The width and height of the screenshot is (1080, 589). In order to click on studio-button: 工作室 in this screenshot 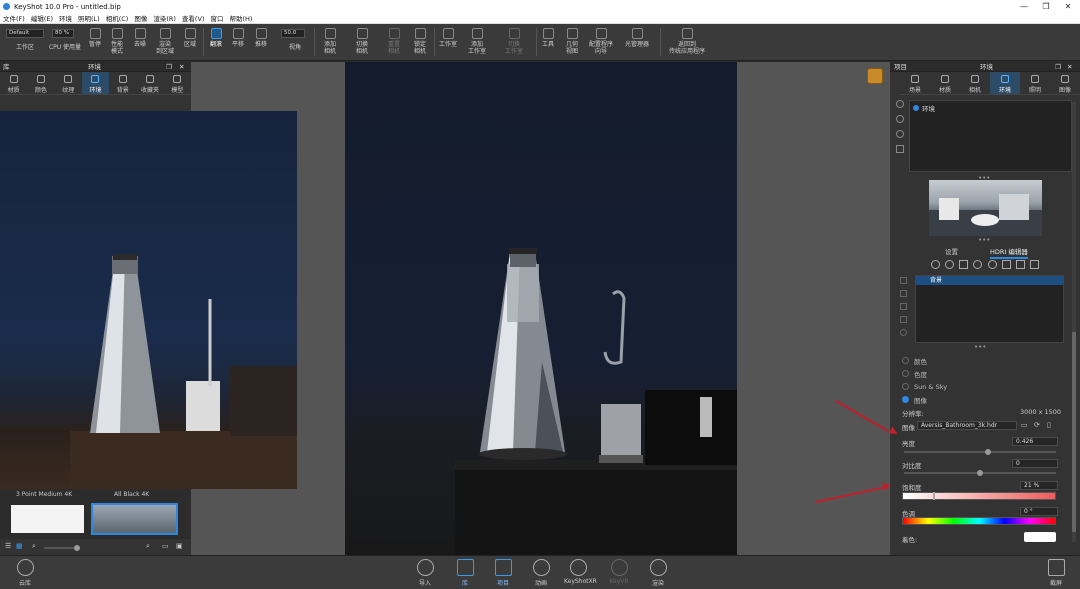, I will do `click(448, 37)`.